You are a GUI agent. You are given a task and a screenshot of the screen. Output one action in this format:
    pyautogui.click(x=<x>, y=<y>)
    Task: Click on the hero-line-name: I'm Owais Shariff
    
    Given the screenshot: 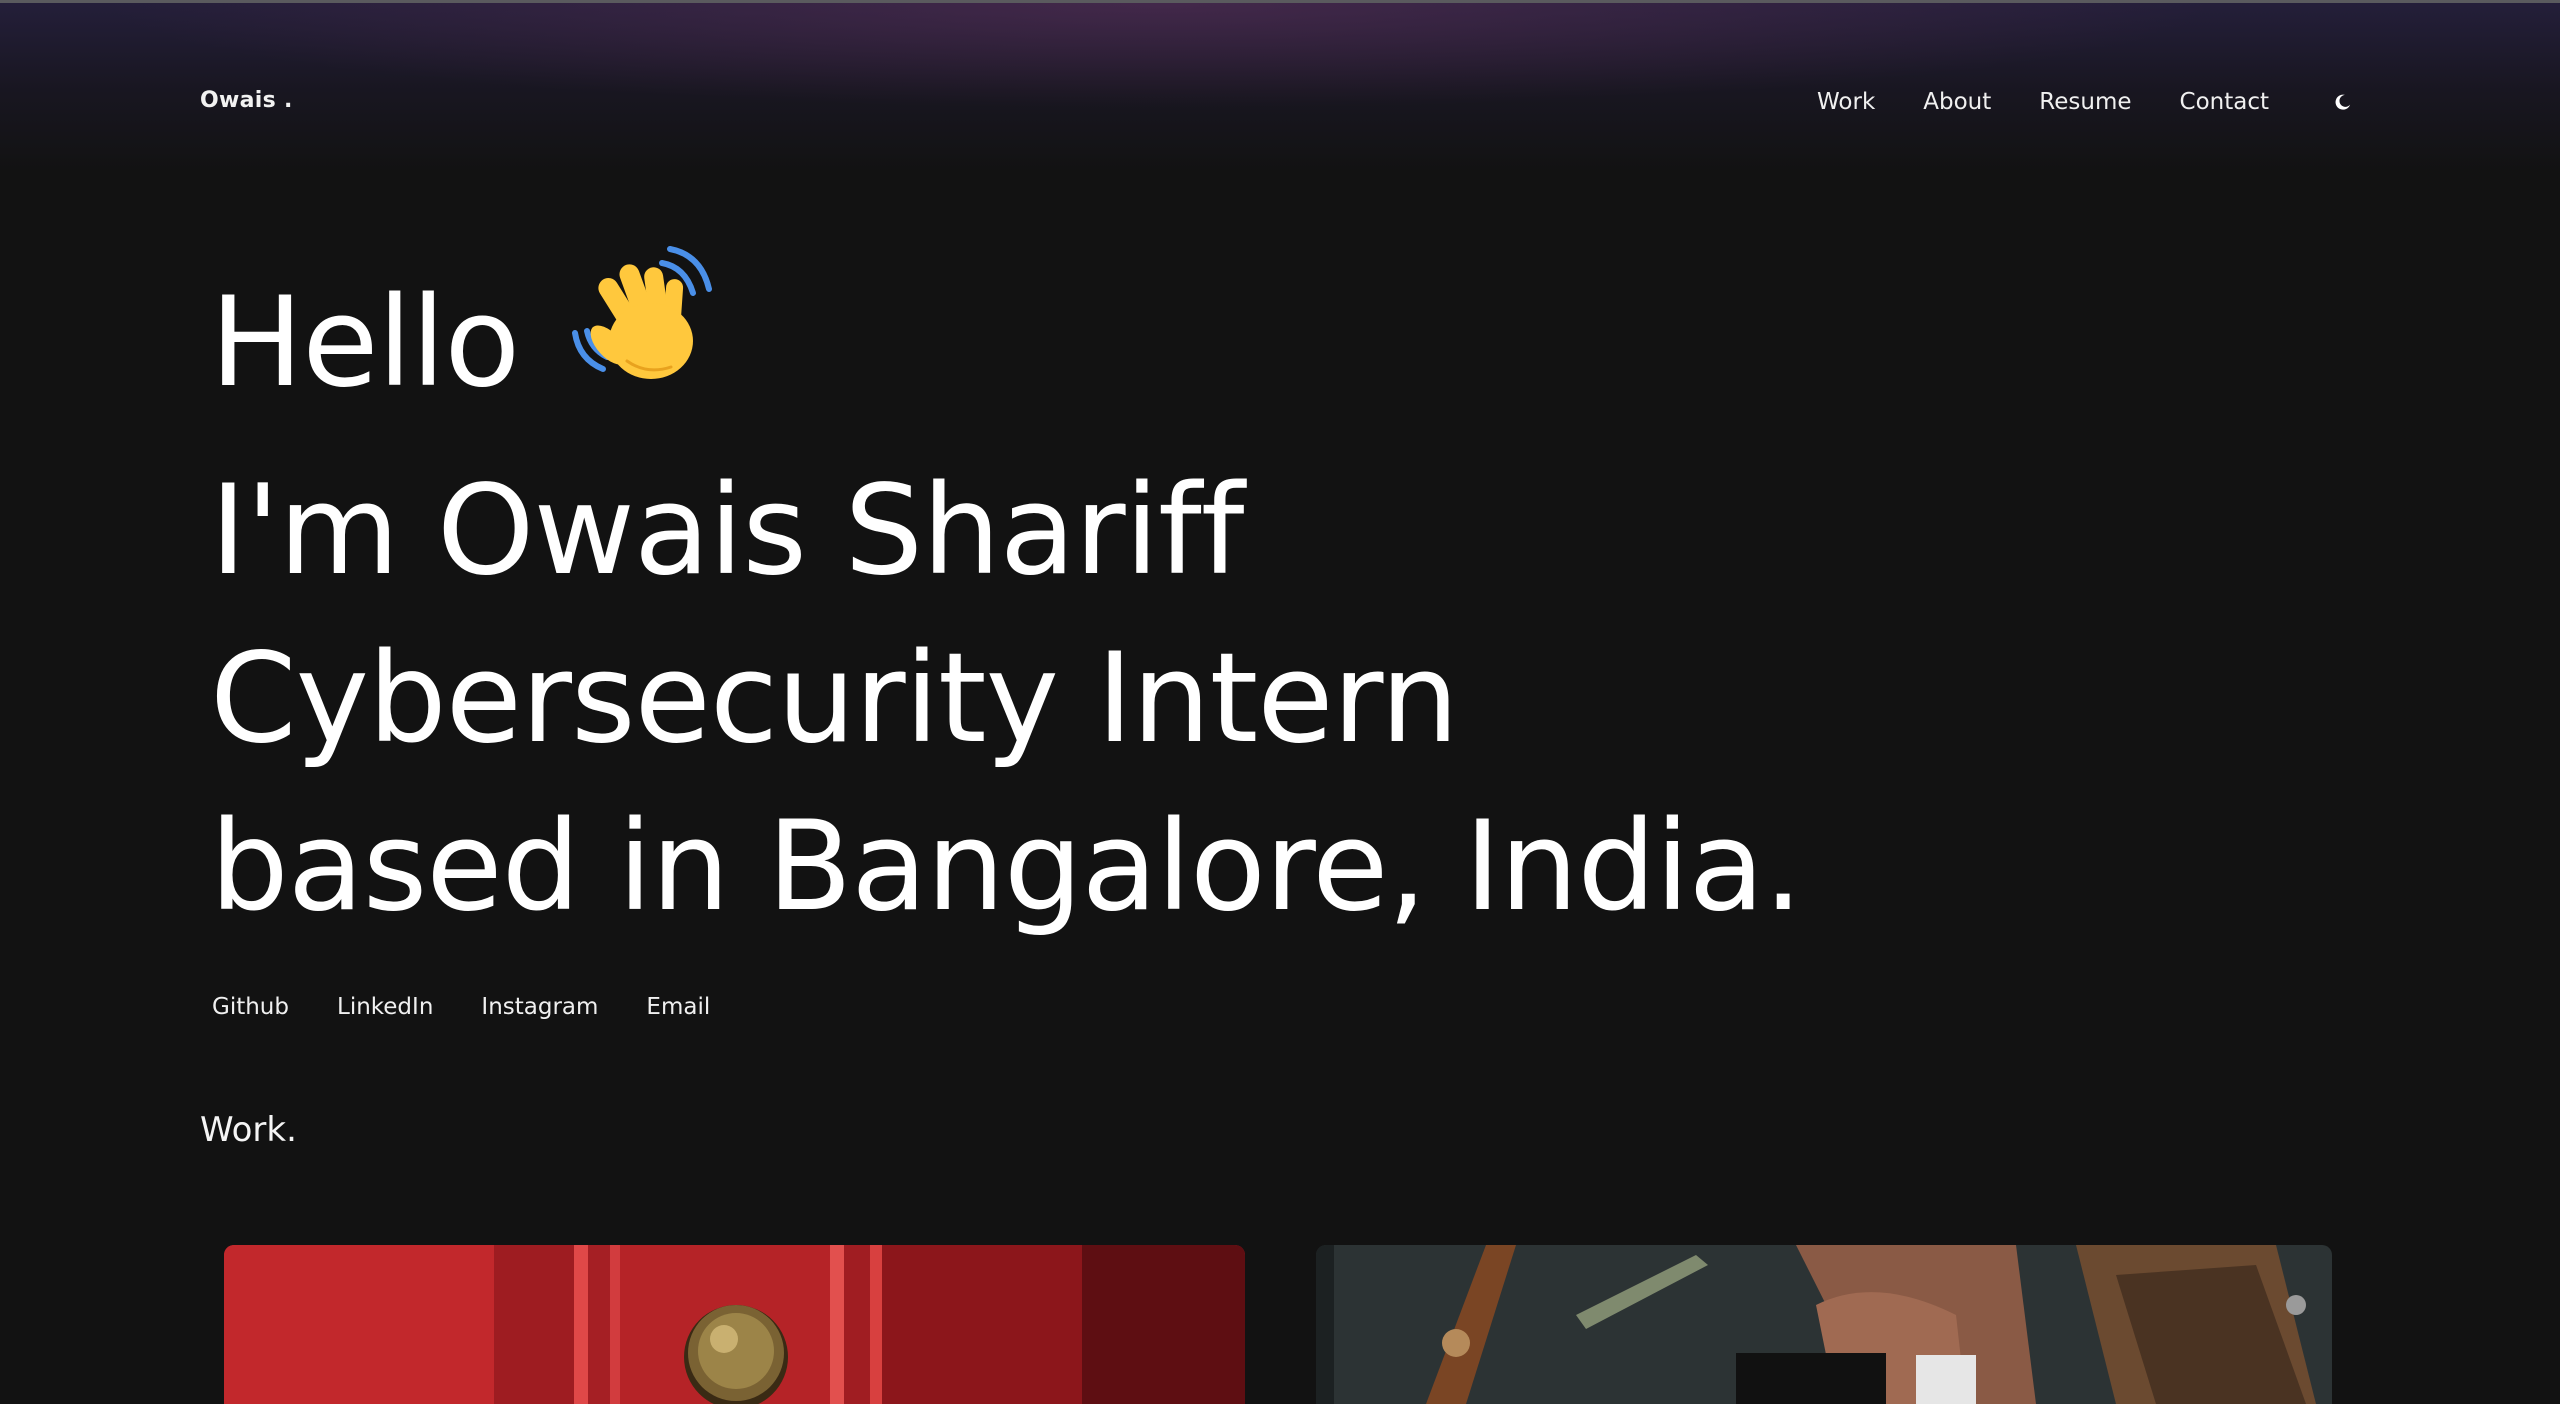 What is the action you would take?
    pyautogui.click(x=727, y=531)
    